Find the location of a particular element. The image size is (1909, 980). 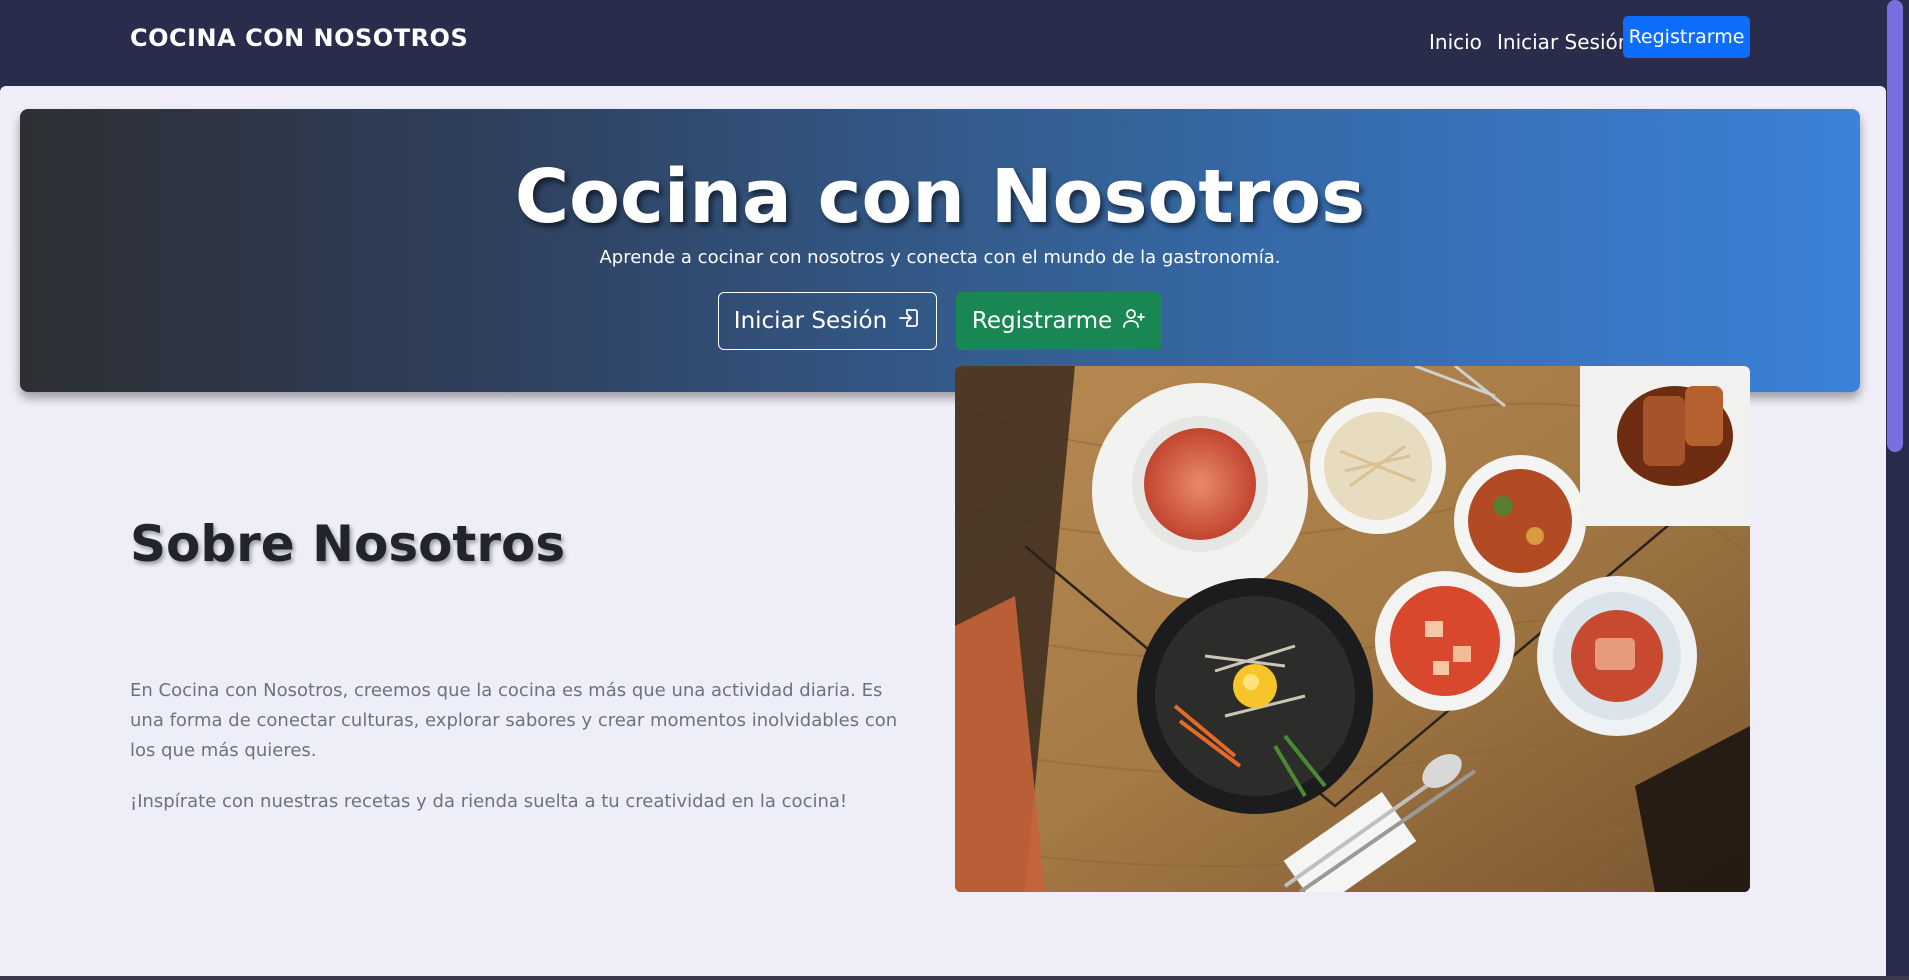

window-bottom-edge is located at coordinates (954, 978).